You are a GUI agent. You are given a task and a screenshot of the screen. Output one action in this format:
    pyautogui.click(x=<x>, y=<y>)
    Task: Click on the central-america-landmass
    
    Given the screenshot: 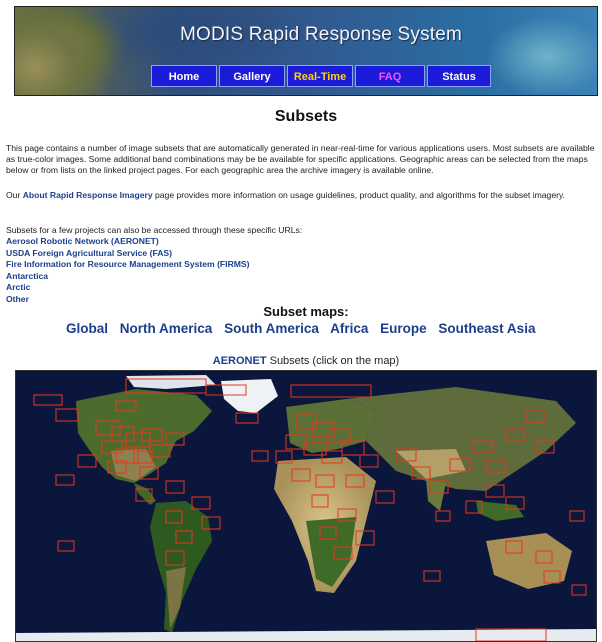 What is the action you would take?
    pyautogui.click(x=145, y=494)
    